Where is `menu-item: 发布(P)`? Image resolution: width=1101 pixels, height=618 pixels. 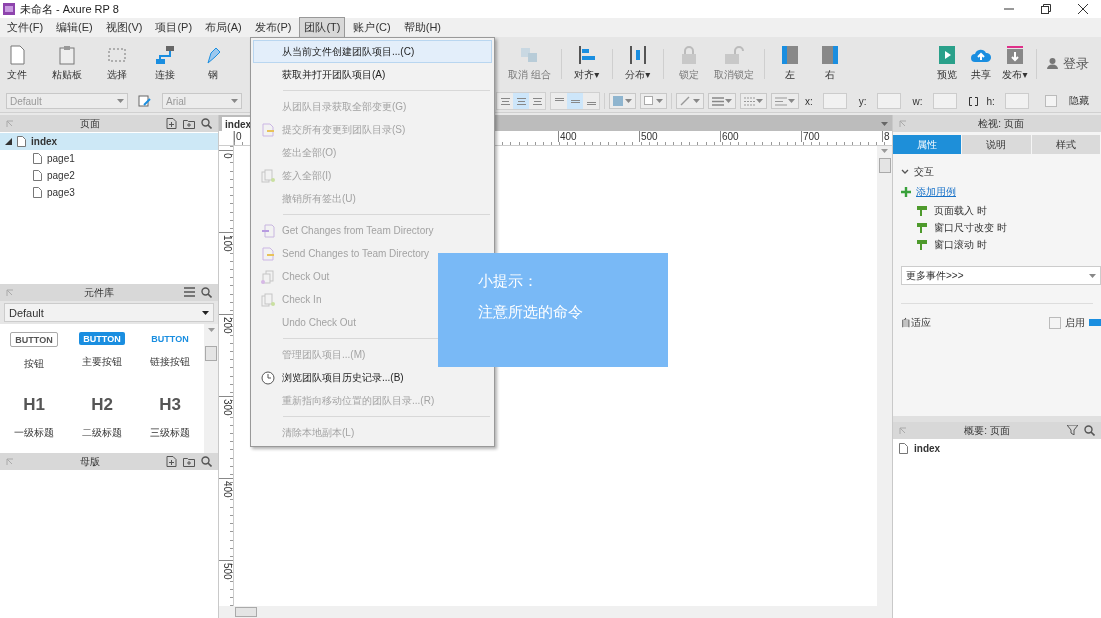 menu-item: 发布(P) is located at coordinates (273, 27).